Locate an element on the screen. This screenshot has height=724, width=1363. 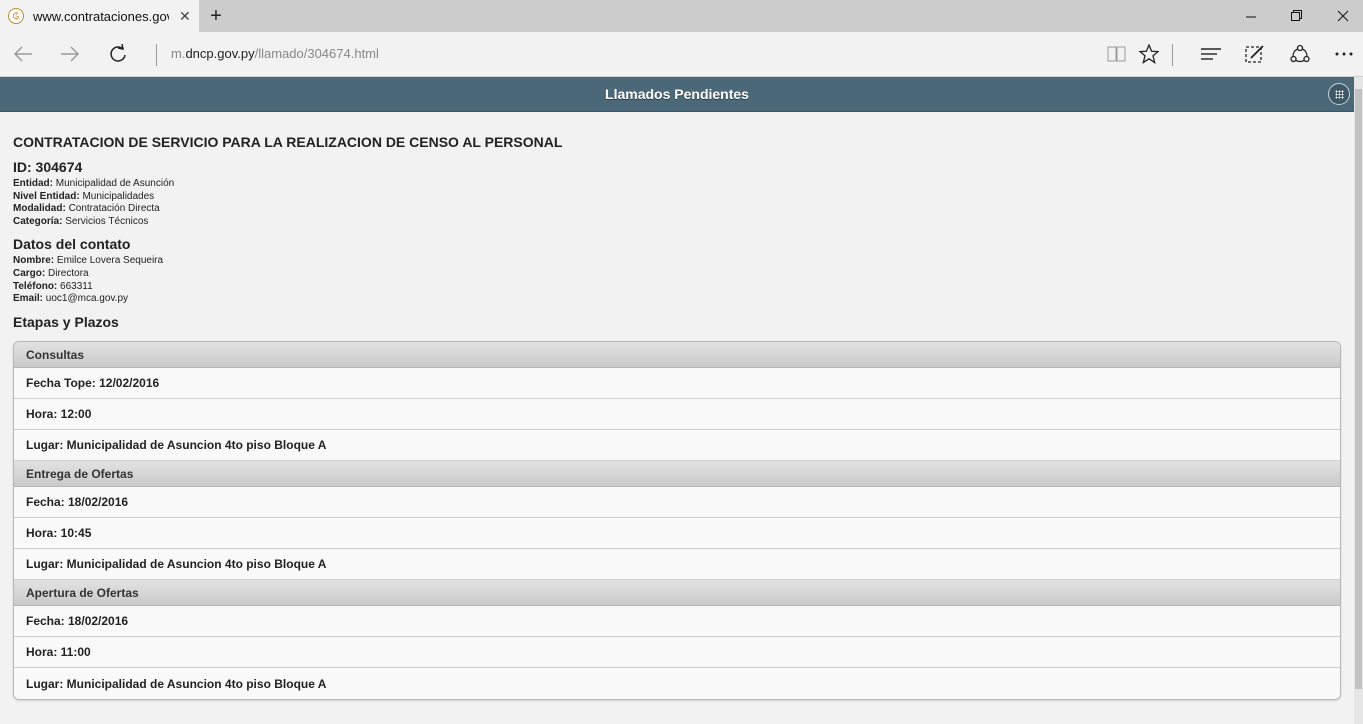
stages-heading: Etapas y Plazos is located at coordinates (66, 321).